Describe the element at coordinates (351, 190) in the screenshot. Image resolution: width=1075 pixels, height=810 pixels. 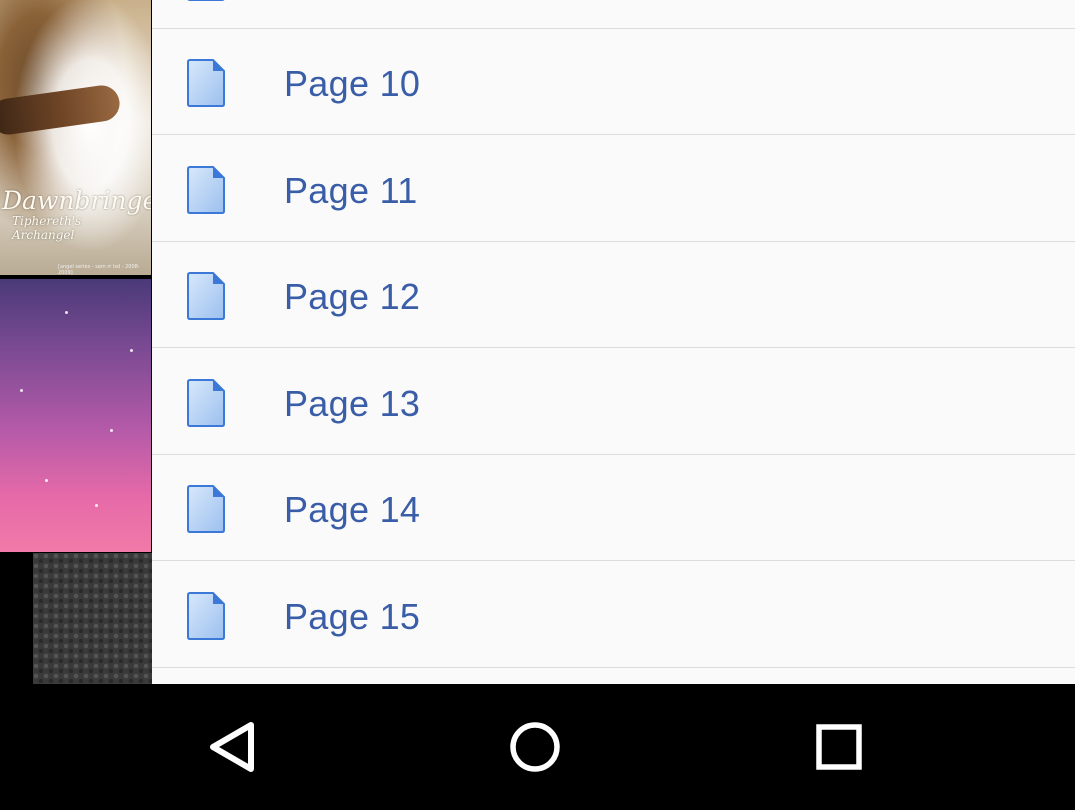
I see `page-label: Page 11` at that location.